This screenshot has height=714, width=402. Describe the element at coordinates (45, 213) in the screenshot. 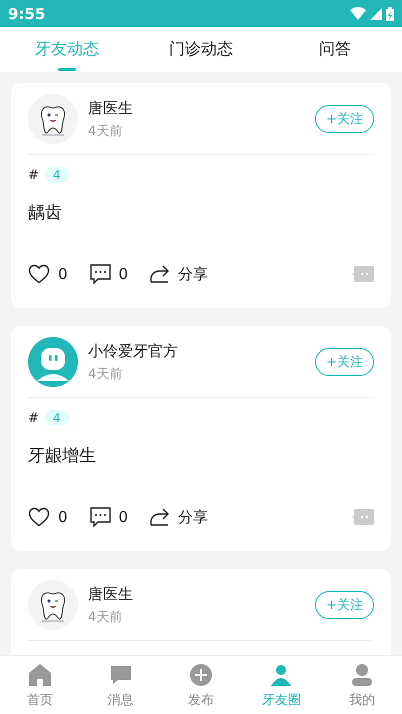

I see `post-text: 龋齿` at that location.